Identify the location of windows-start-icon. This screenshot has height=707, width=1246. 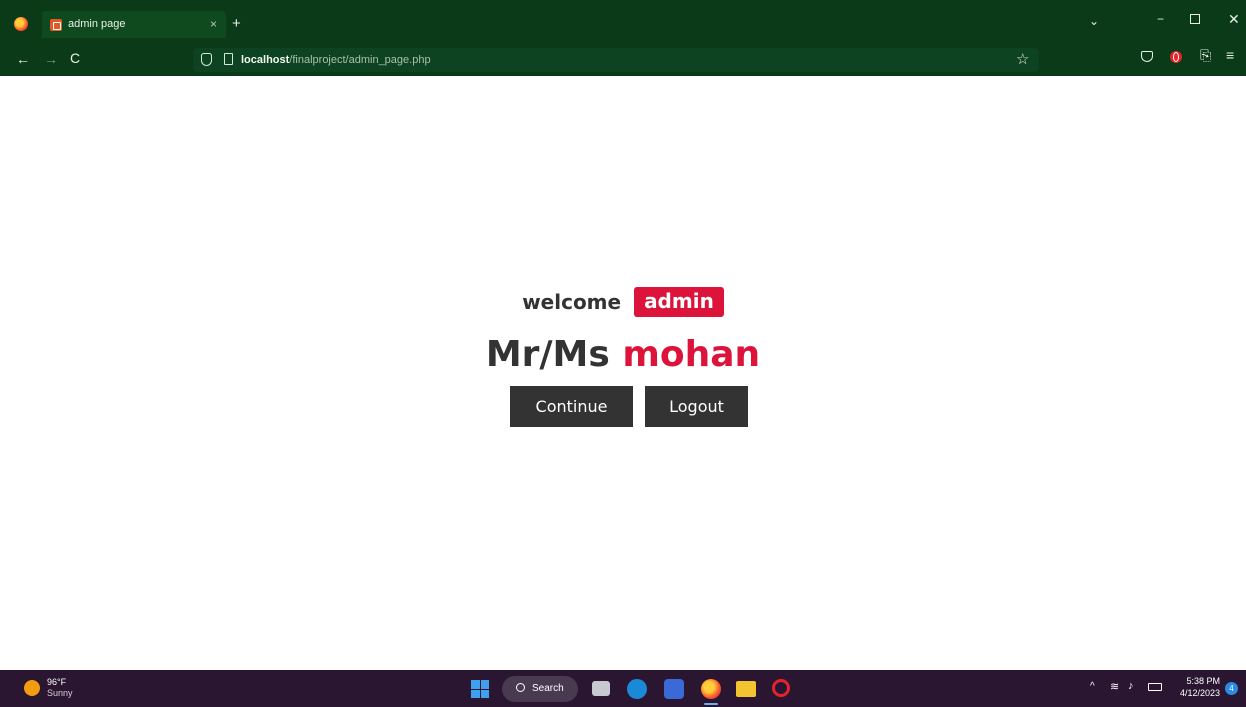
(480, 689).